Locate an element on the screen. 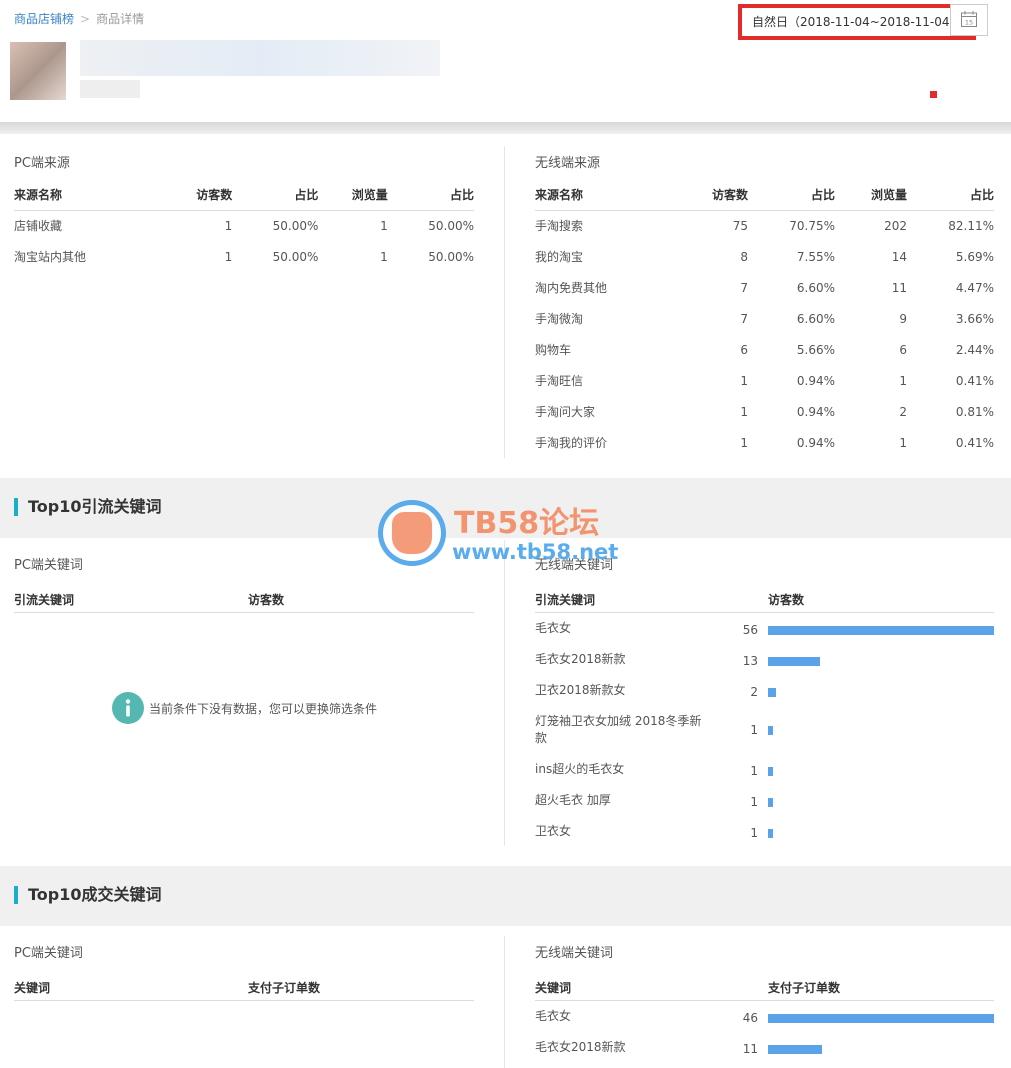 Image resolution: width=1011 pixels, height=1068 pixels. calendar-button: 15 is located at coordinates (969, 20).